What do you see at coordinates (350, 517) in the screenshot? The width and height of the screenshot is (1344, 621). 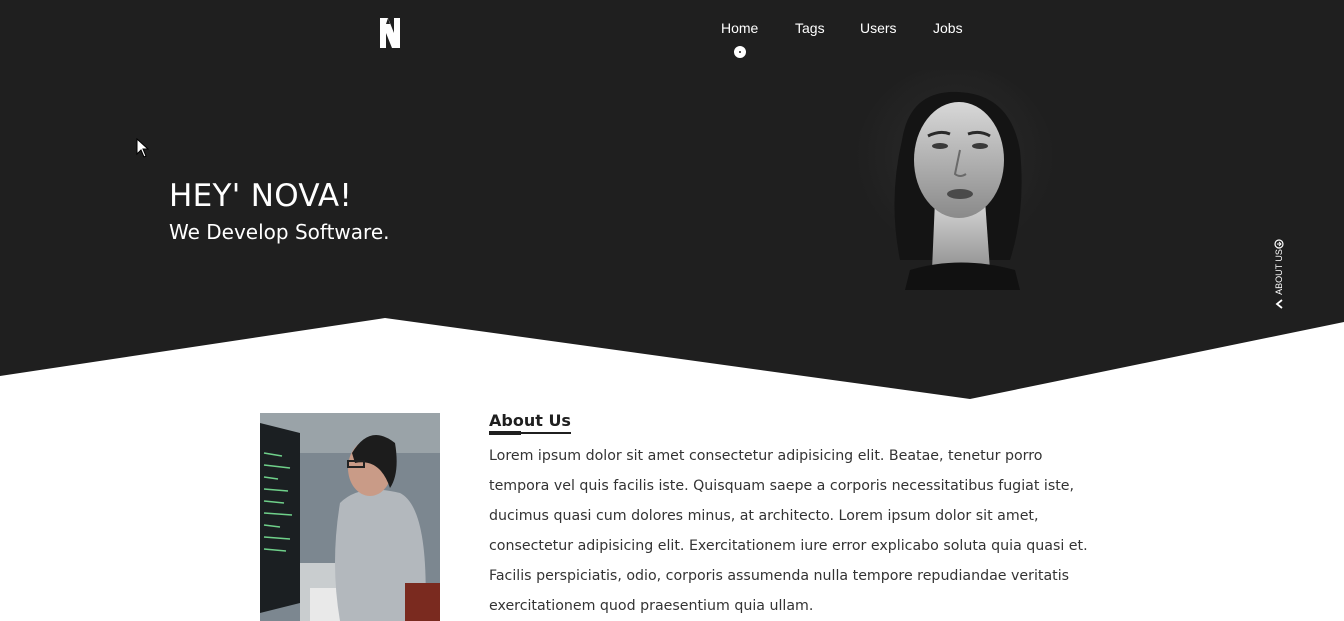 I see `about-photo-image` at bounding box center [350, 517].